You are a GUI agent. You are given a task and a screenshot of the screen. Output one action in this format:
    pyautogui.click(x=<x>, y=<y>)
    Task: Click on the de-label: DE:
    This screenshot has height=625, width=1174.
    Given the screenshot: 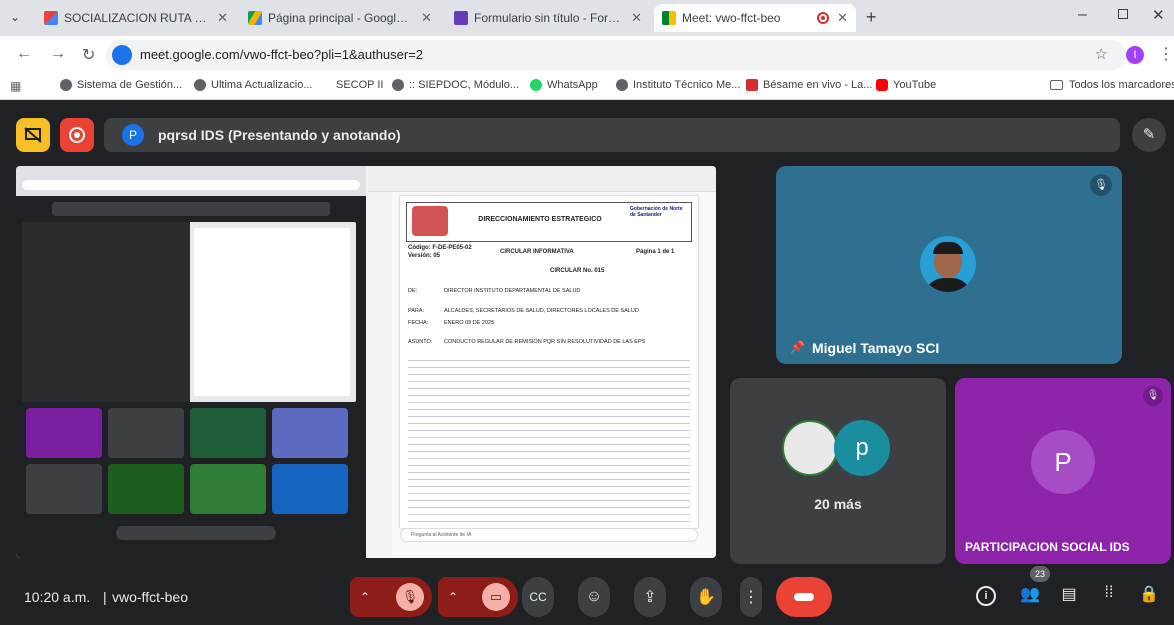 What is the action you would take?
    pyautogui.click(x=413, y=291)
    